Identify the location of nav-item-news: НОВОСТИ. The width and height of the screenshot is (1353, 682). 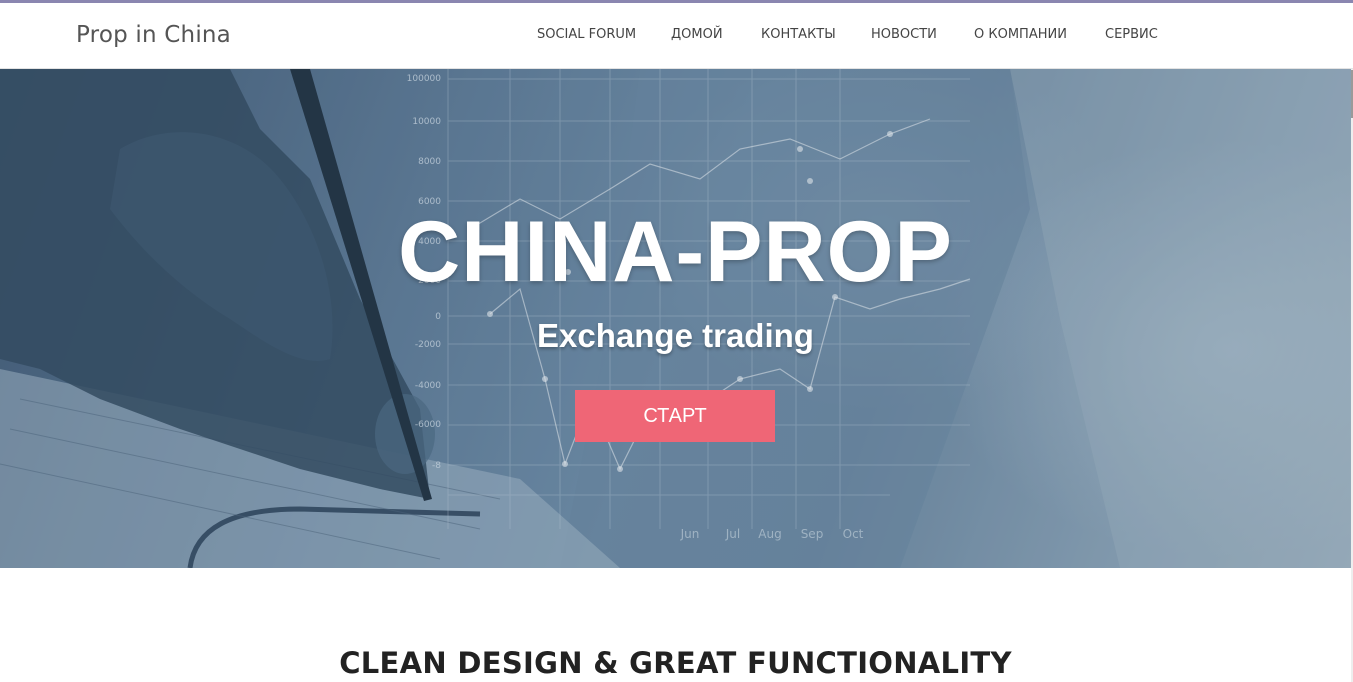
(904, 34).